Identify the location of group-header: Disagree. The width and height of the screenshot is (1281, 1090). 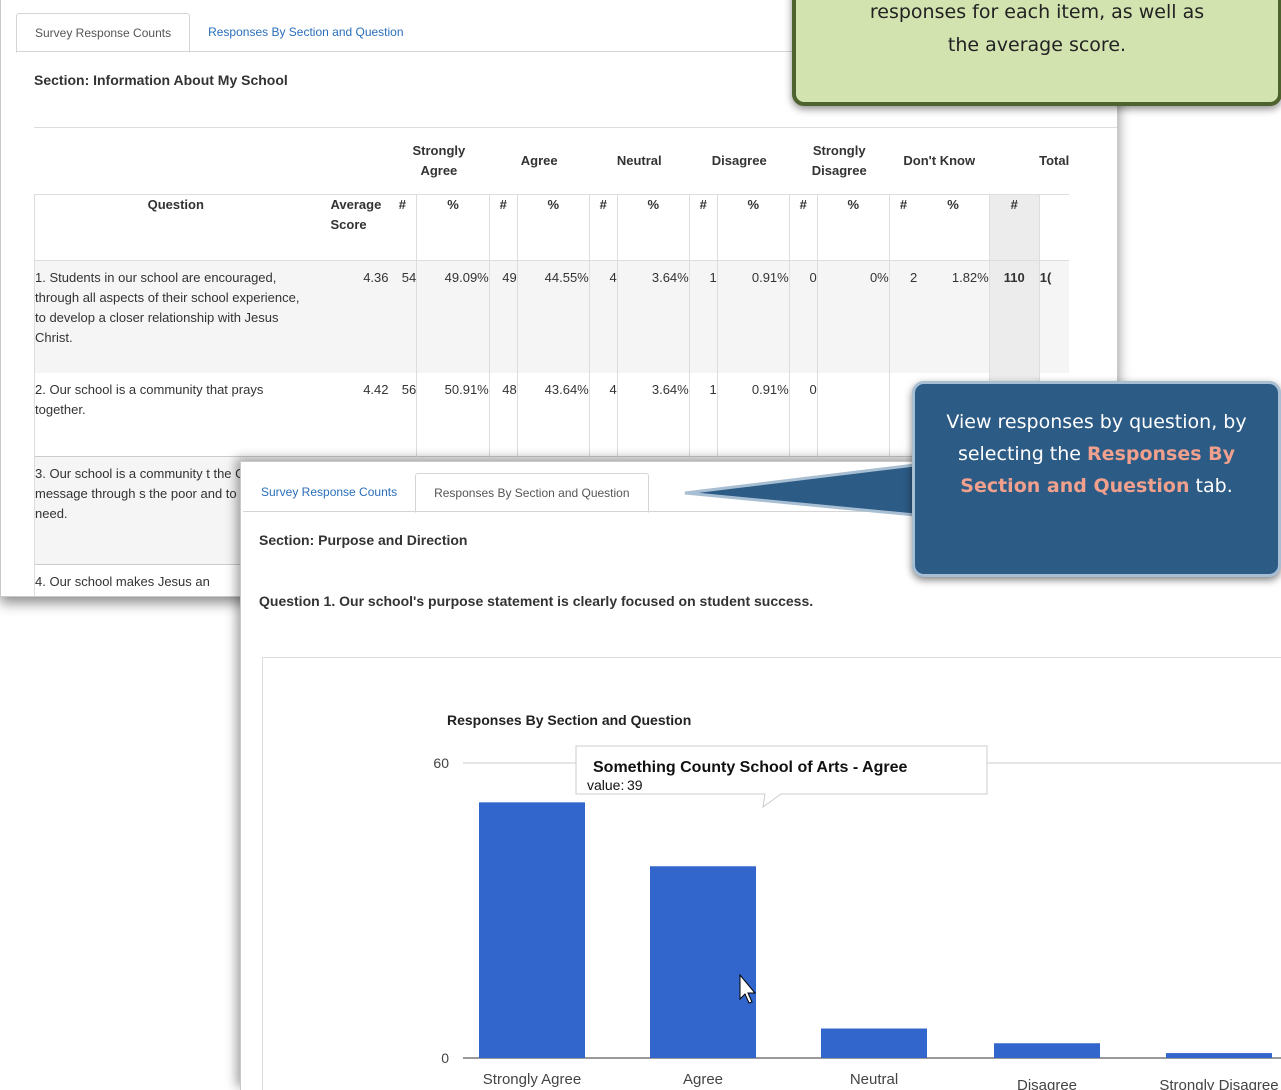
(739, 160).